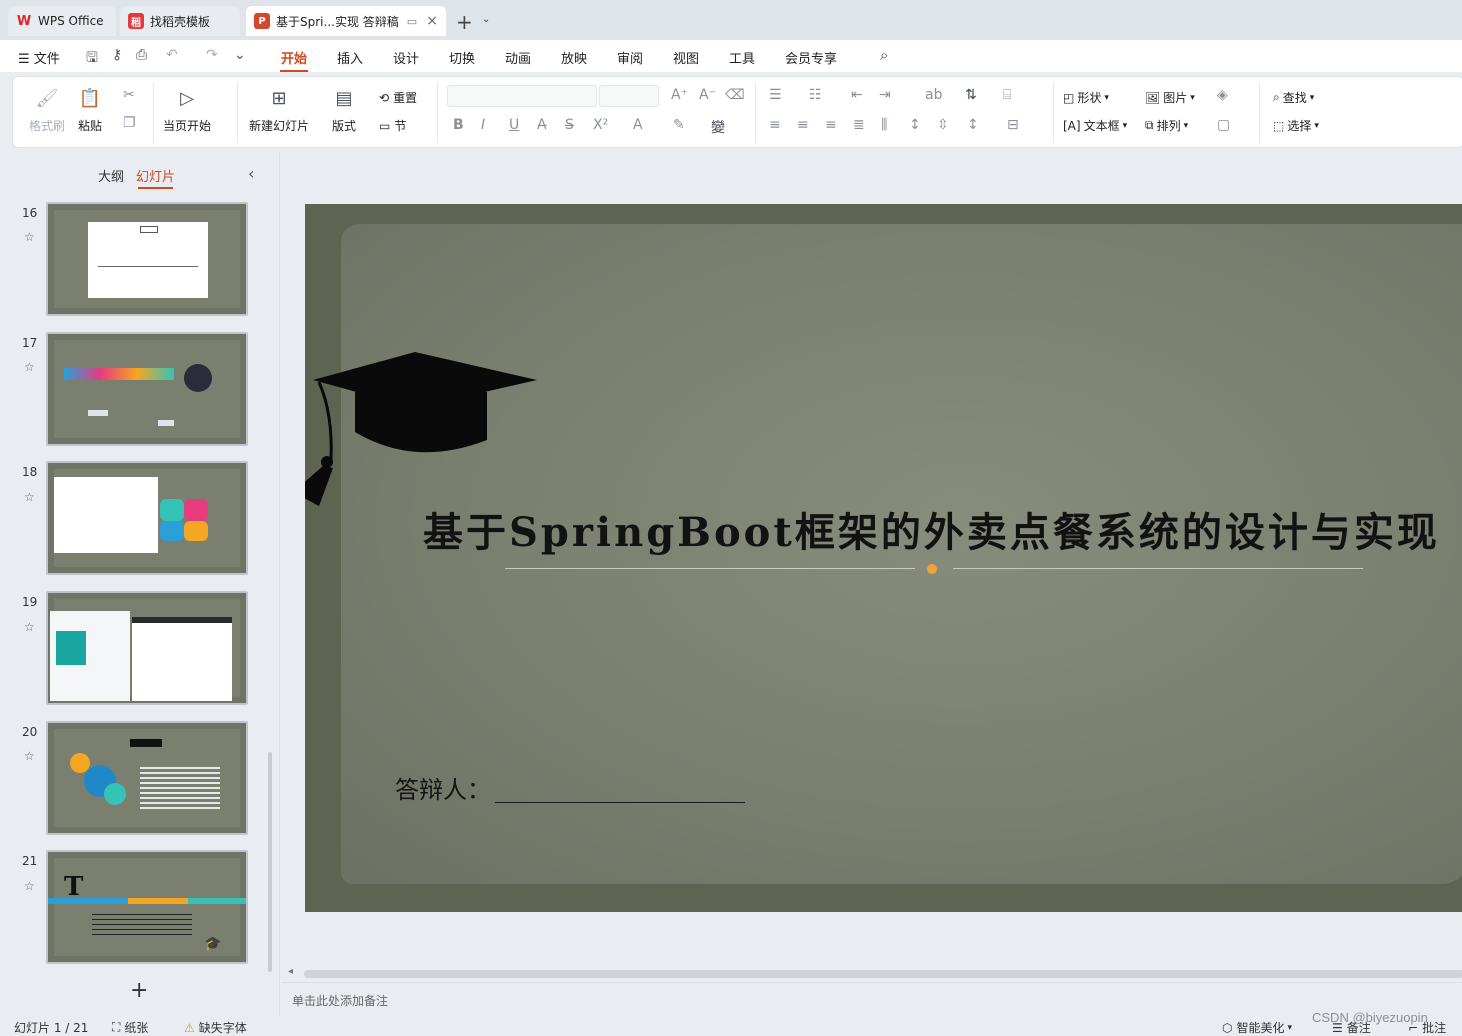  I want to click on font-family-select, so click(522, 96).